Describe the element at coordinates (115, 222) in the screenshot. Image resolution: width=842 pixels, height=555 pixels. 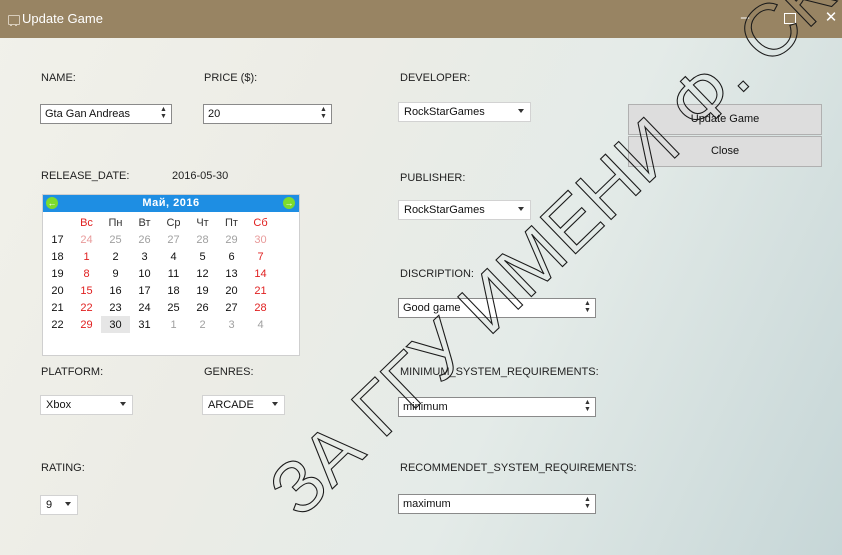
I see `day-name: Пн` at that location.